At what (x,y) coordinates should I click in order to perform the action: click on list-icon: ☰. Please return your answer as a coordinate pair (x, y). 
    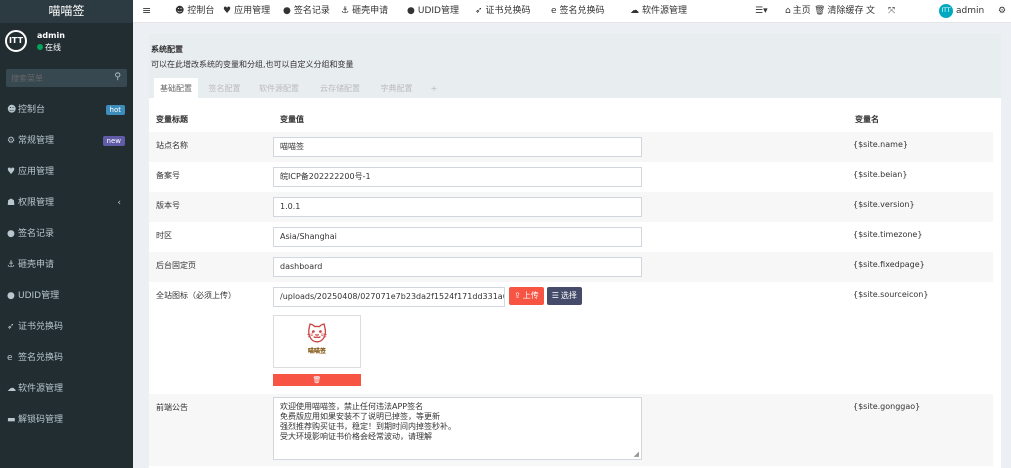
    Looking at the image, I should click on (555, 295).